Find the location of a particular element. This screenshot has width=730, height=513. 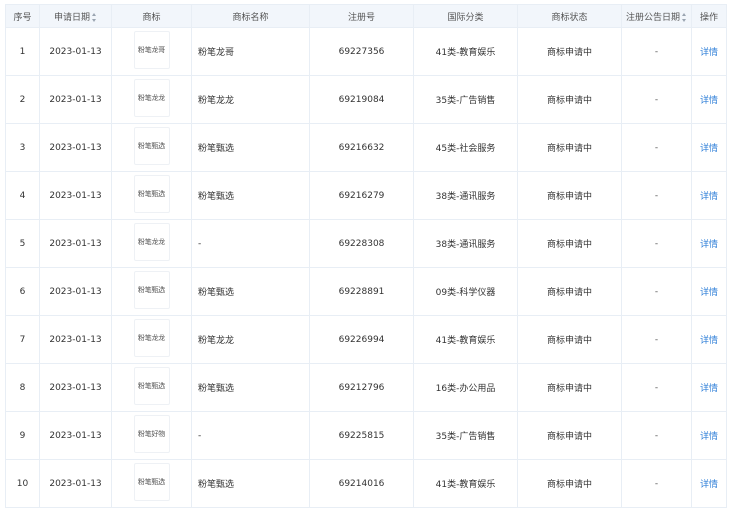

row-index: 3 is located at coordinates (22, 147).